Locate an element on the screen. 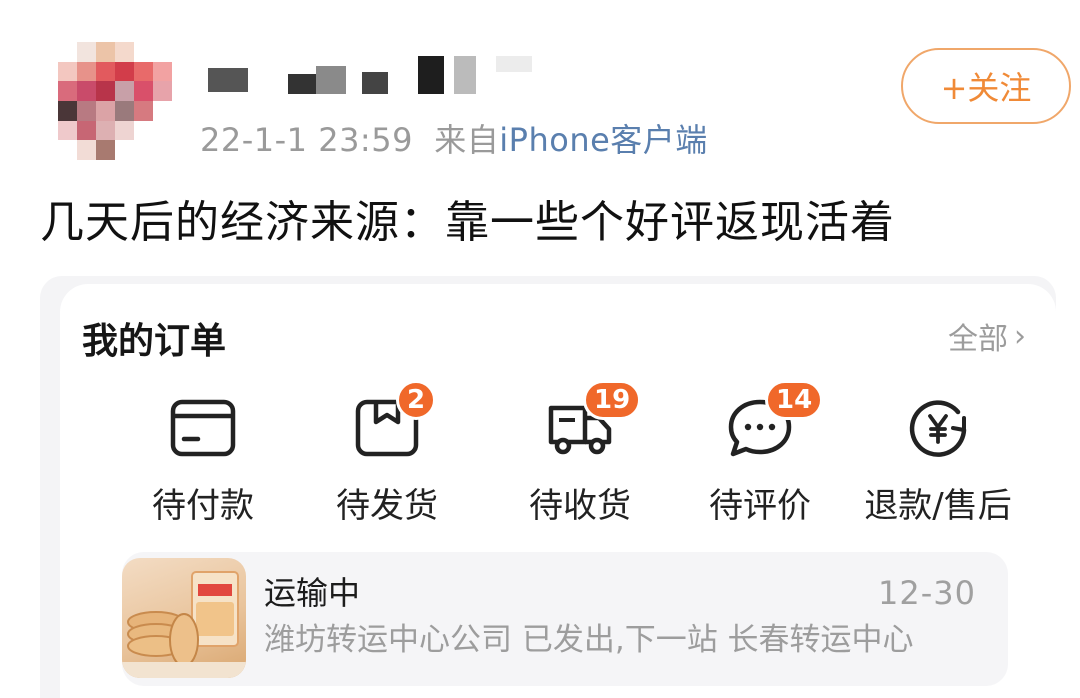  chat-bubble-icon: 14 is located at coordinates (774, 420).